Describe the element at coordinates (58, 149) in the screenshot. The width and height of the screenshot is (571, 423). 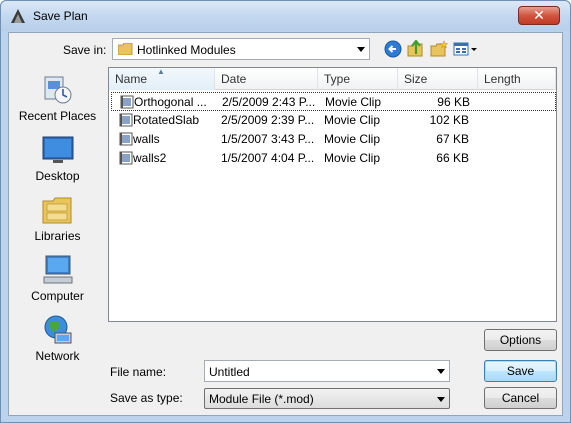
I see `desktop-icon` at that location.